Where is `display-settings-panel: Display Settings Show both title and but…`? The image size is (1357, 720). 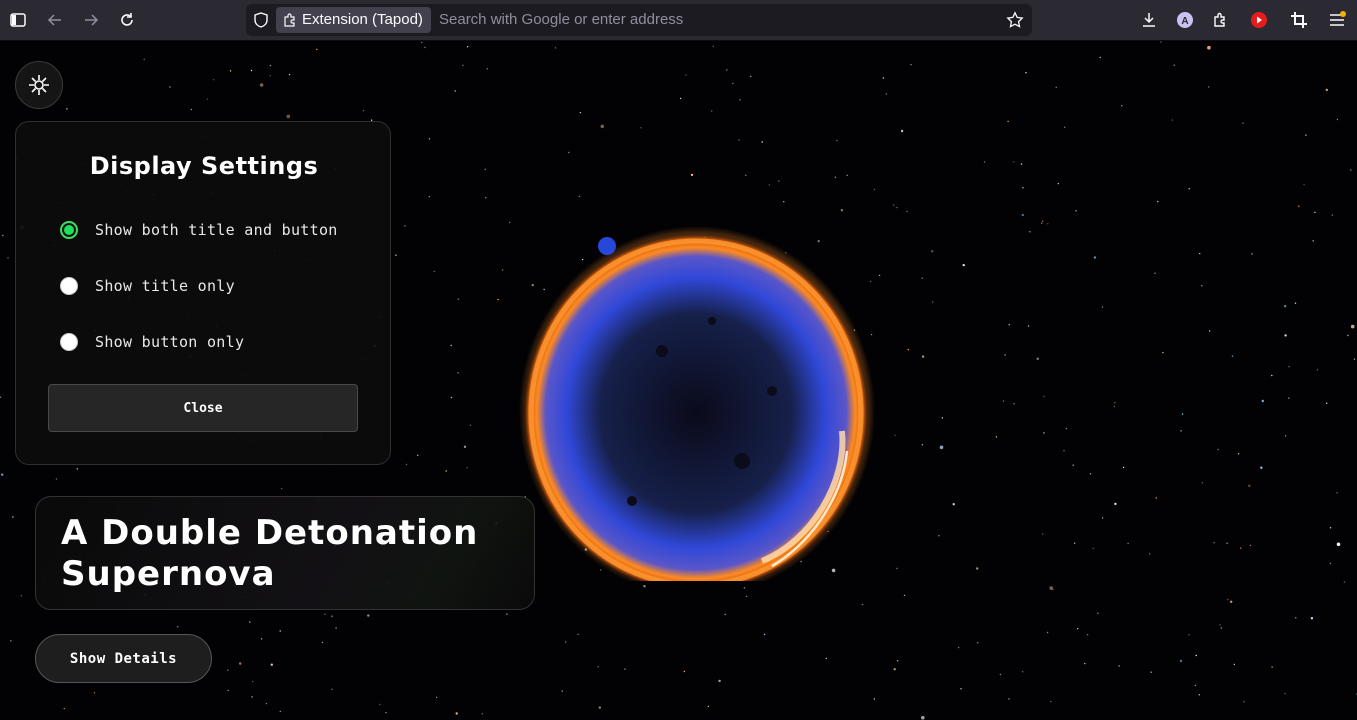 display-settings-panel: Display Settings Show both title and but… is located at coordinates (203, 293).